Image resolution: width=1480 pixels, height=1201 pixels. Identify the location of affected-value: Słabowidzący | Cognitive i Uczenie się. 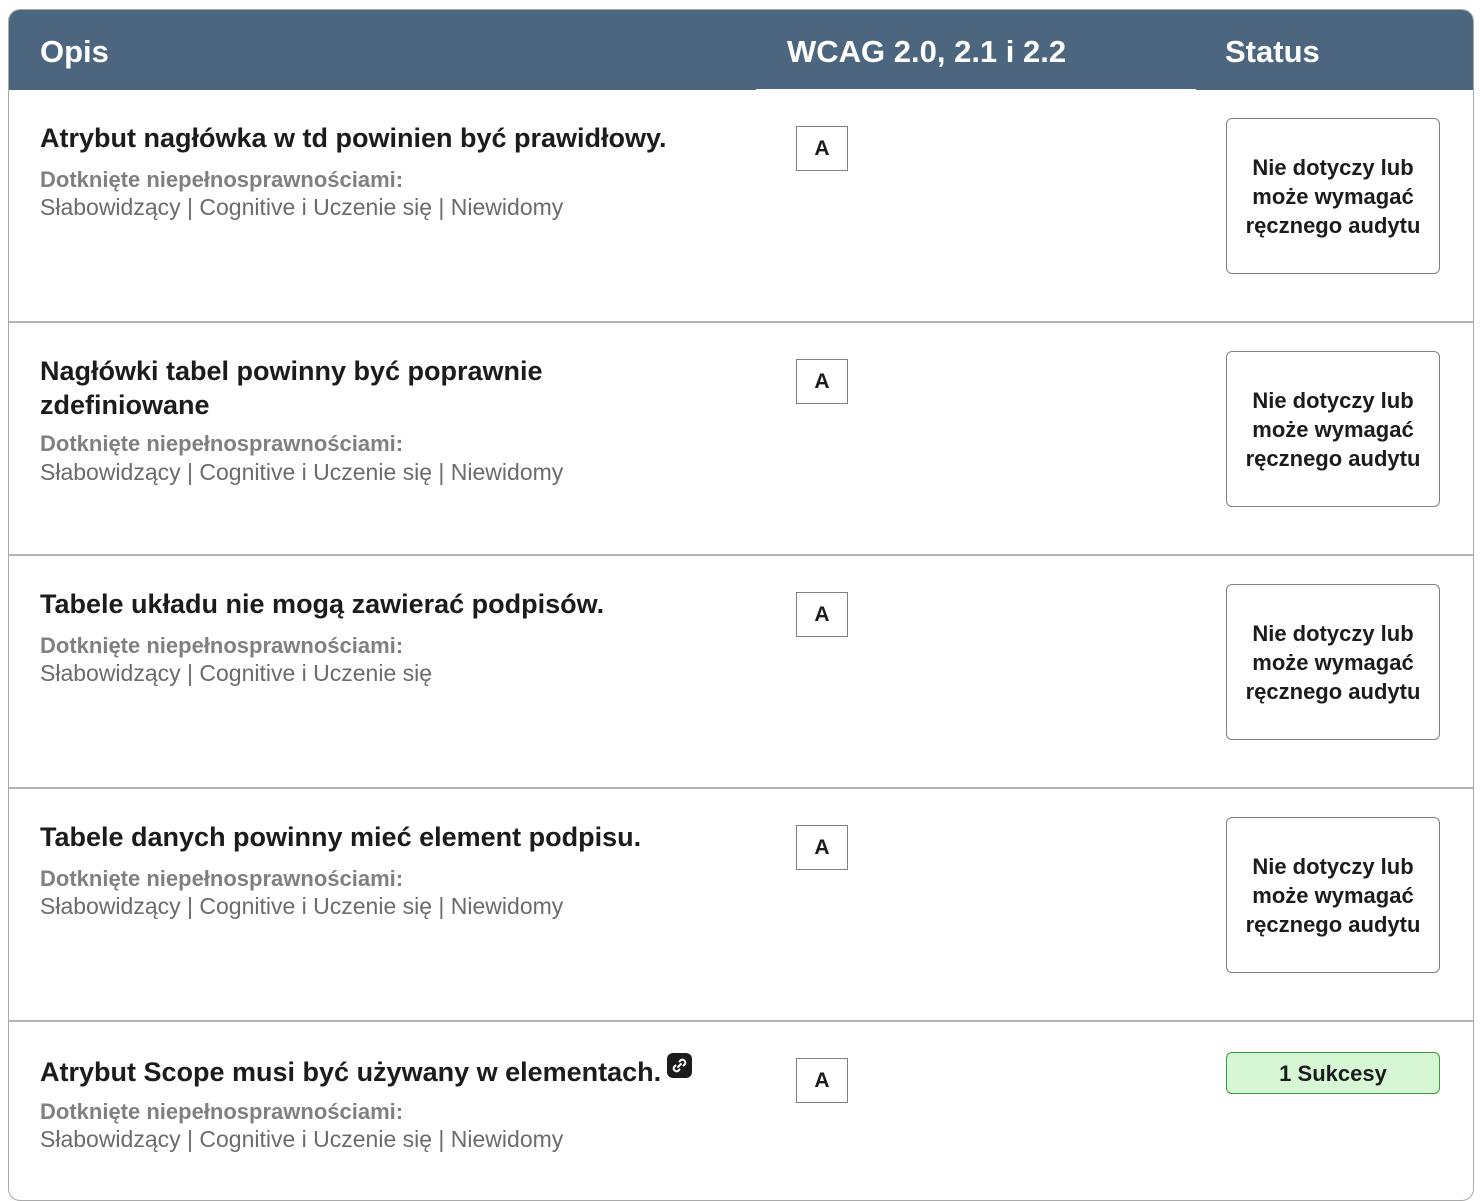
(236, 673).